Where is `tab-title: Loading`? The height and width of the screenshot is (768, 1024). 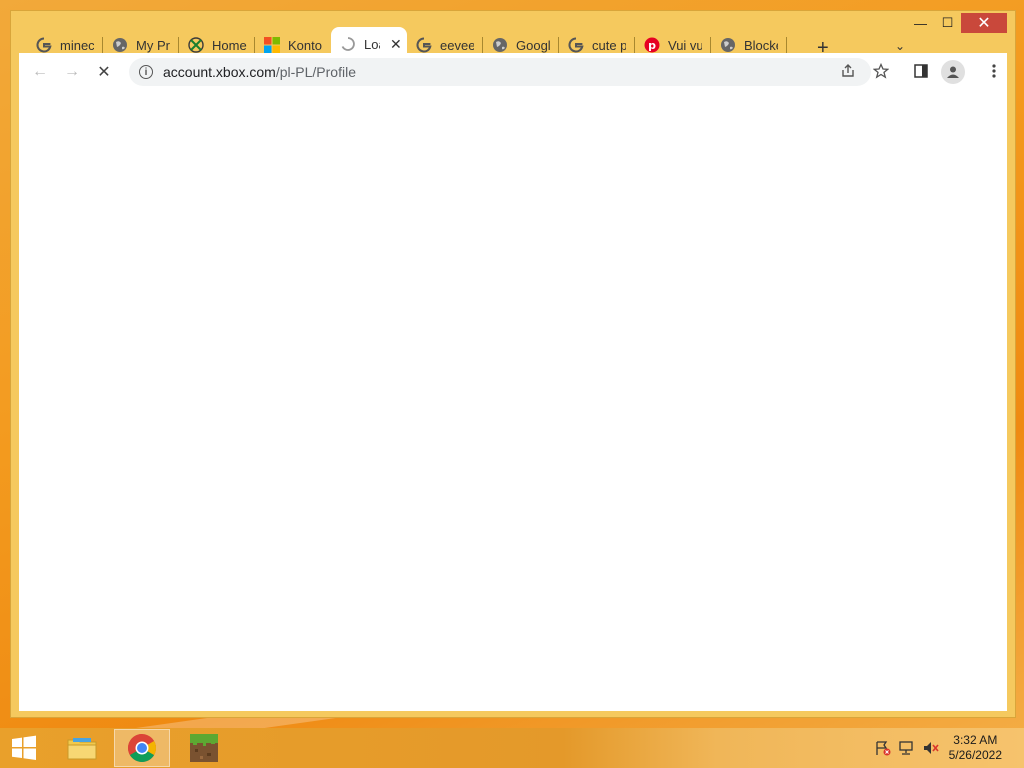
tab-title: Loading is located at coordinates (372, 44).